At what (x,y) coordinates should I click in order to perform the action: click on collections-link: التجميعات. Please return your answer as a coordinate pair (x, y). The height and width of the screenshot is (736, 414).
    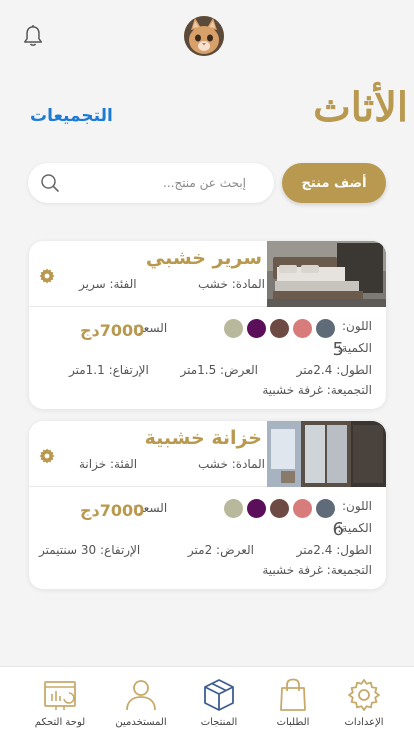
    Looking at the image, I should click on (71, 116).